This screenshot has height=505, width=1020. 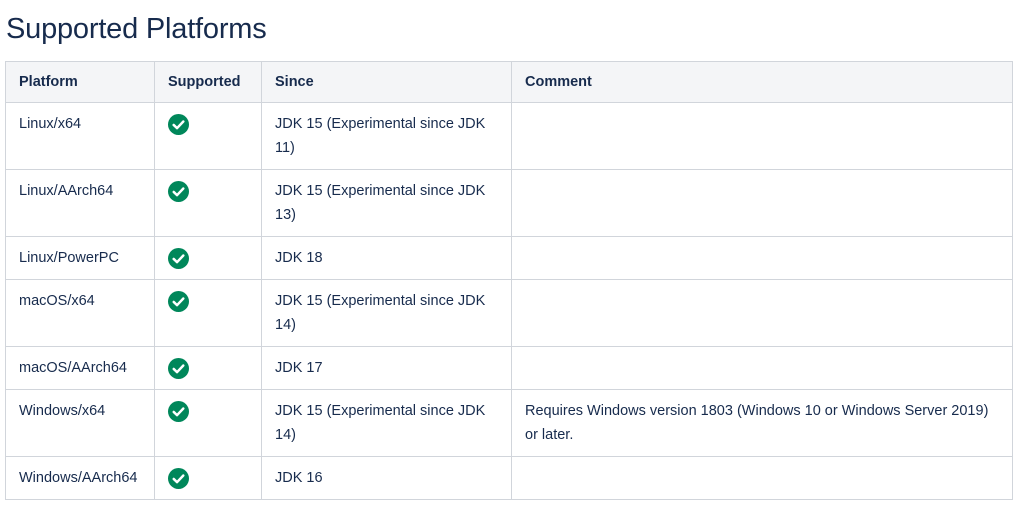 I want to click on table-header-row: Platform Supported Since Comment, so click(x=509, y=82).